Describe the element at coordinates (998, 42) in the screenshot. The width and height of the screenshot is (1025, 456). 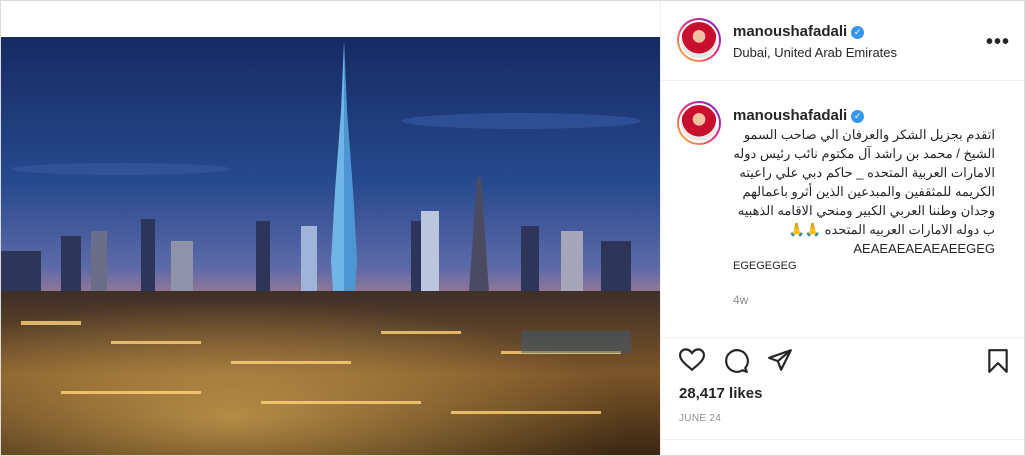
I see `more-options-button: •••` at that location.